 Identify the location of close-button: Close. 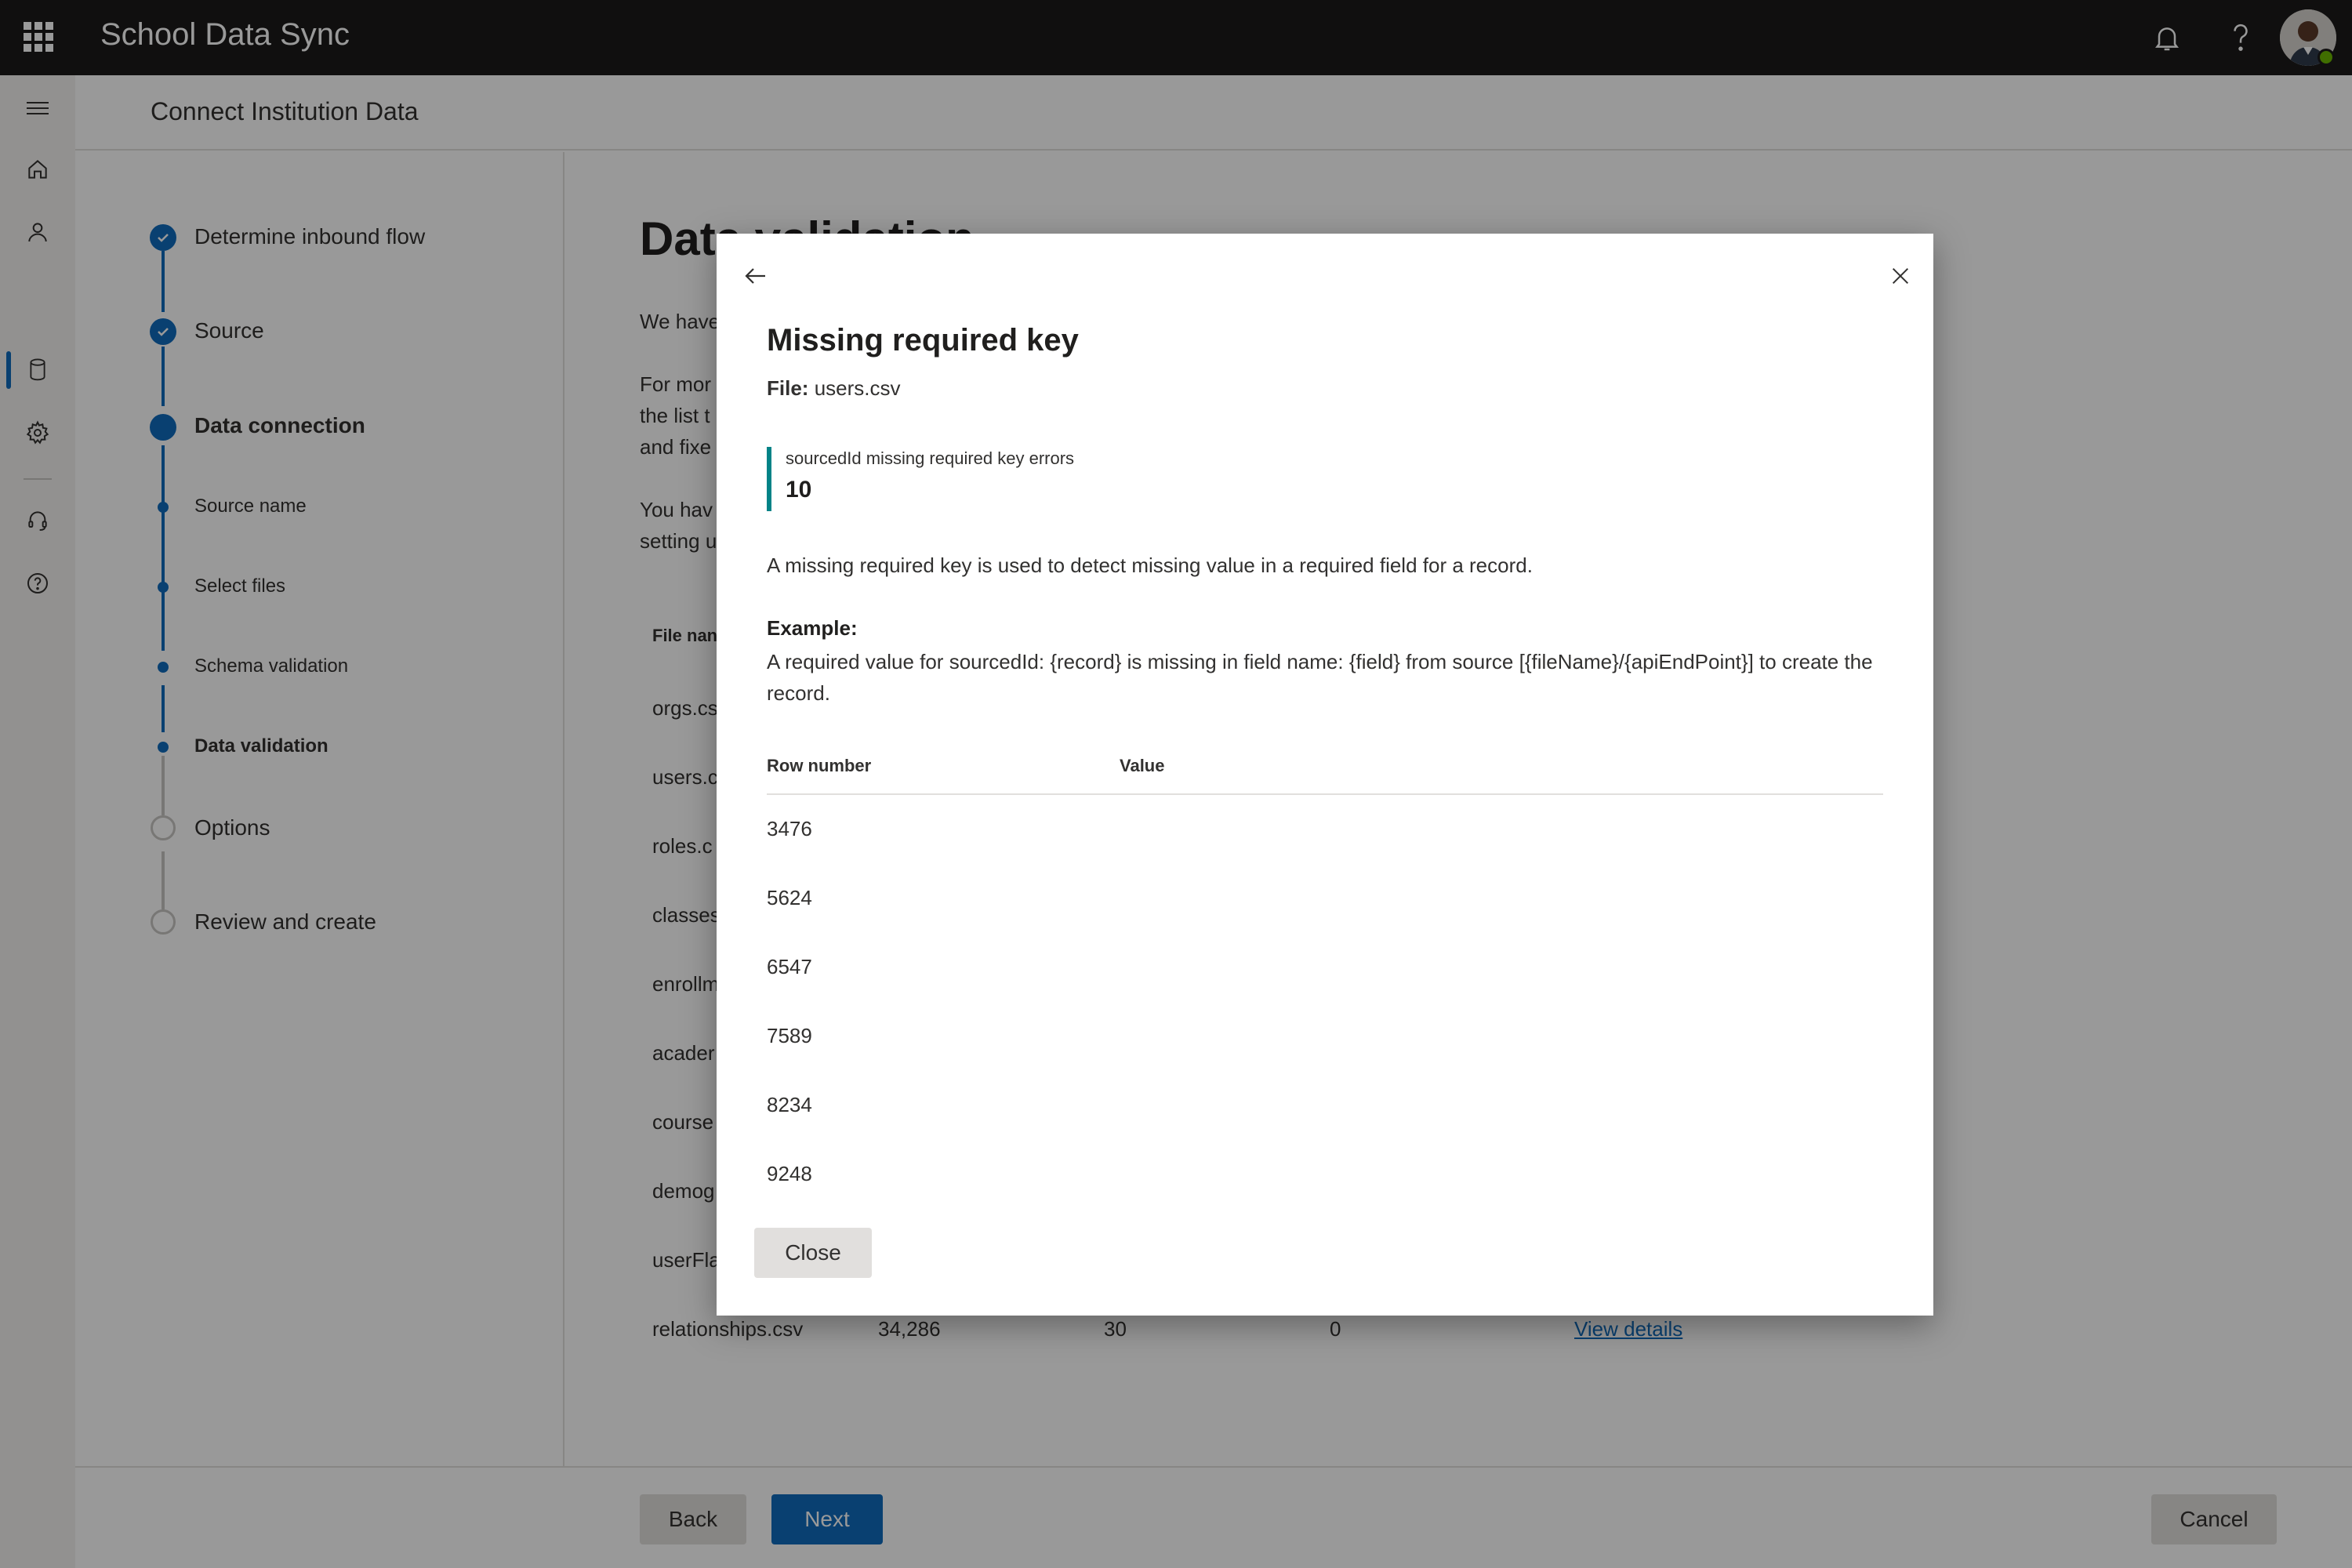
(813, 1253).